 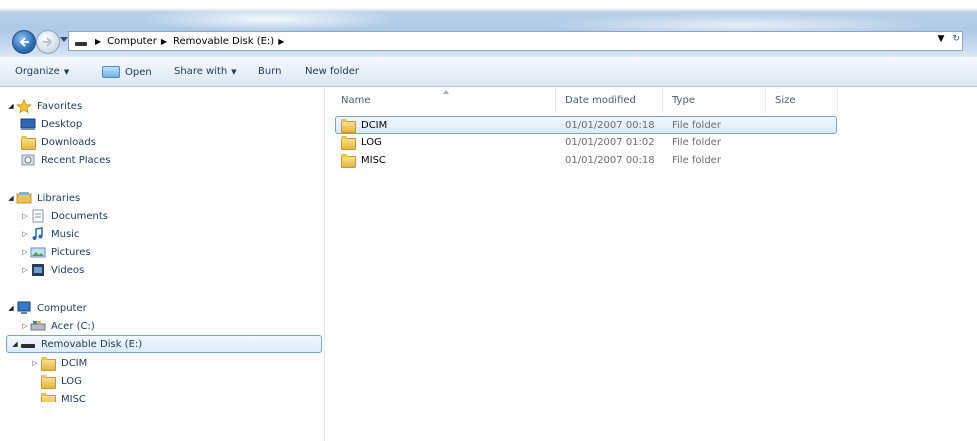 I want to click on video-icon, so click(x=38, y=270).